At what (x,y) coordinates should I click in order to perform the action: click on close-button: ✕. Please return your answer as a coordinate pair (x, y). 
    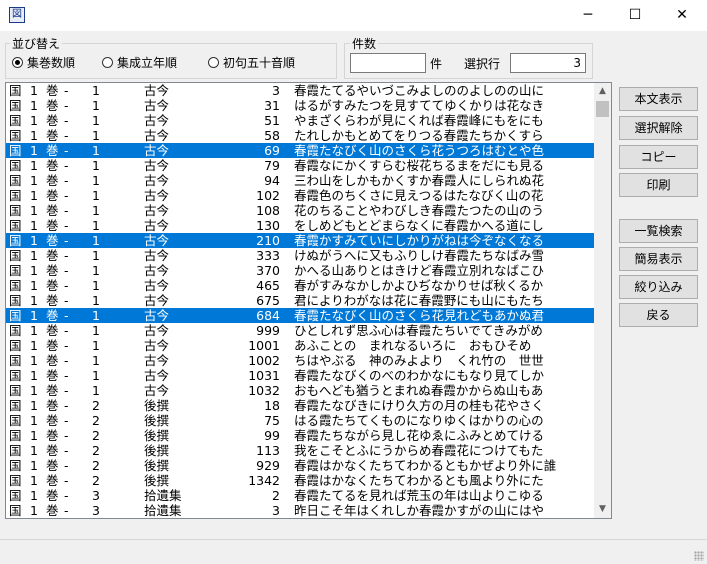
    Looking at the image, I should click on (682, 15).